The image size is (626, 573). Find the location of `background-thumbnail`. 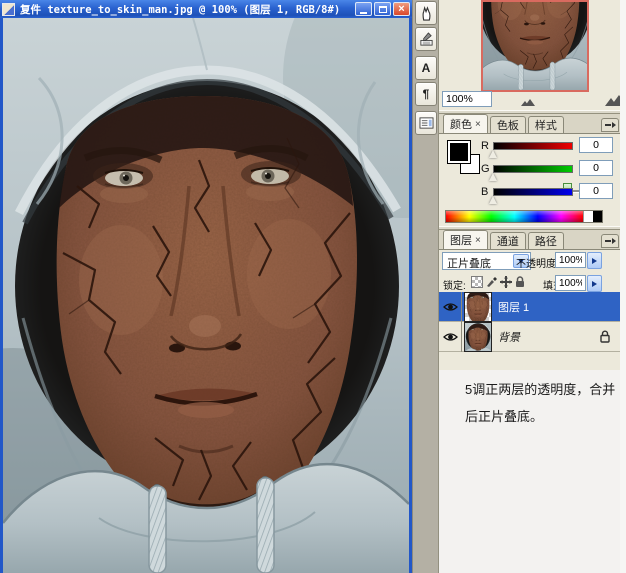

background-thumbnail is located at coordinates (478, 336).